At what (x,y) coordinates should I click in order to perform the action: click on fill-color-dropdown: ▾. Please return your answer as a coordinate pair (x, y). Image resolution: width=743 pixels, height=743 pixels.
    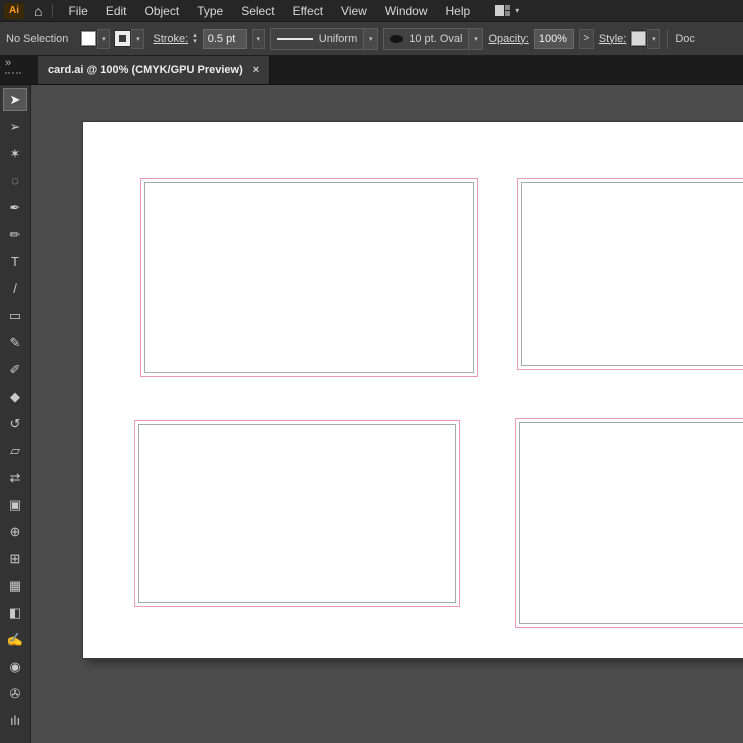
    Looking at the image, I should click on (104, 38).